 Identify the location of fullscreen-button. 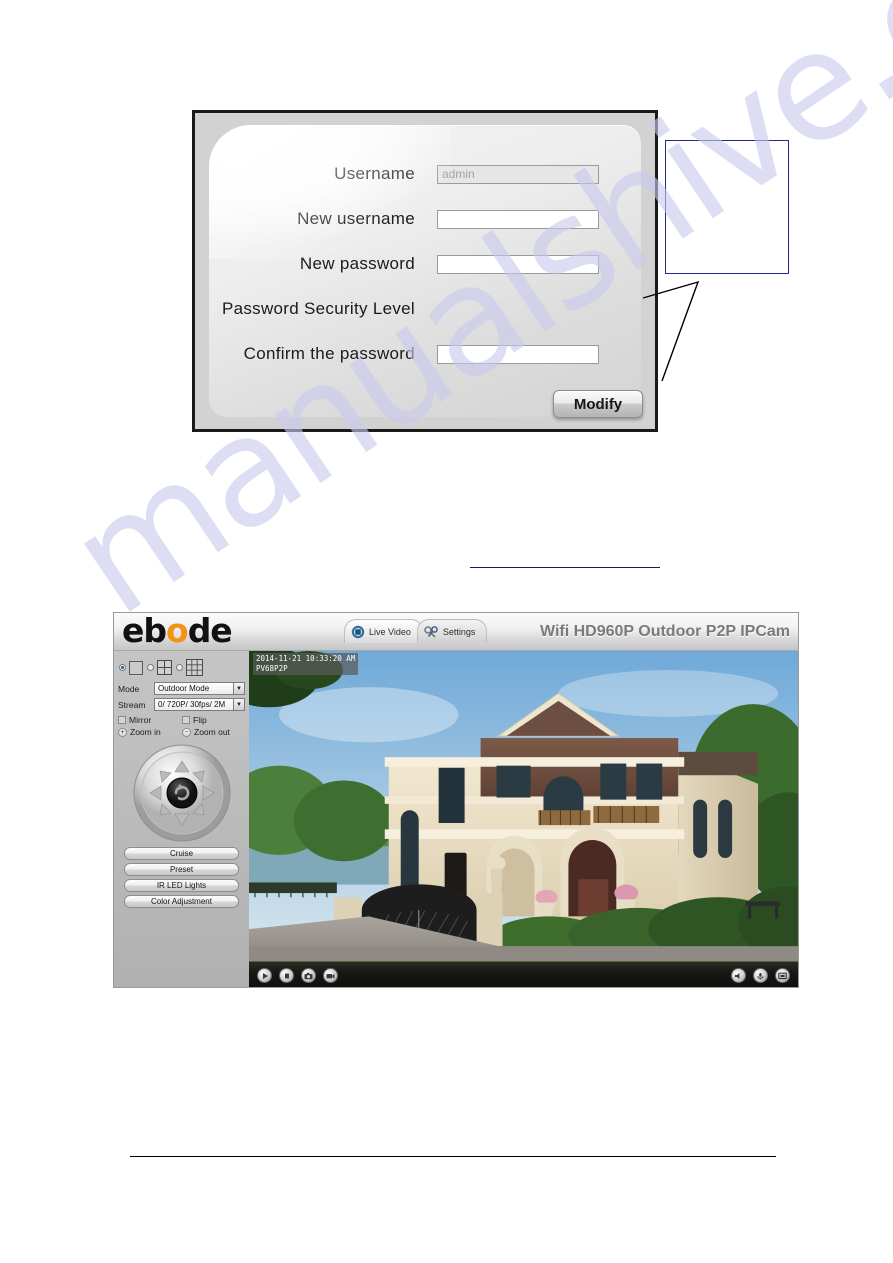
(782, 975).